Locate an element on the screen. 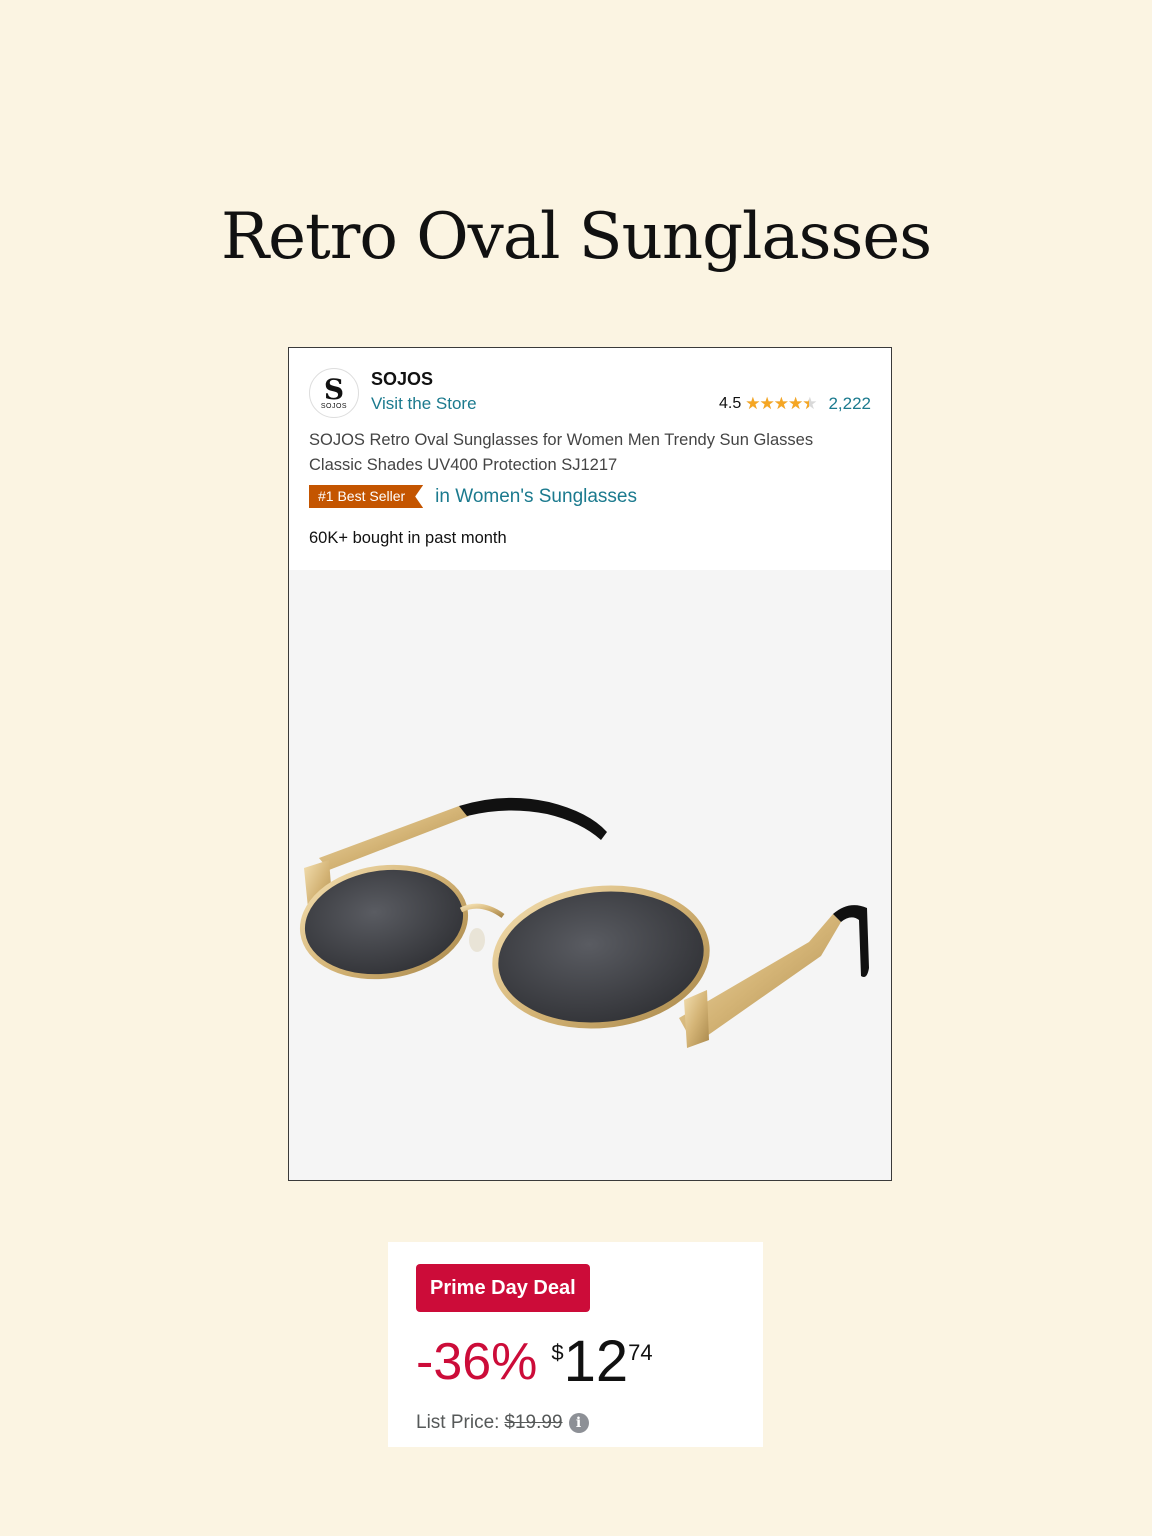 The height and width of the screenshot is (1536, 1152). deal-price: $ 12 74 is located at coordinates (601, 1362).